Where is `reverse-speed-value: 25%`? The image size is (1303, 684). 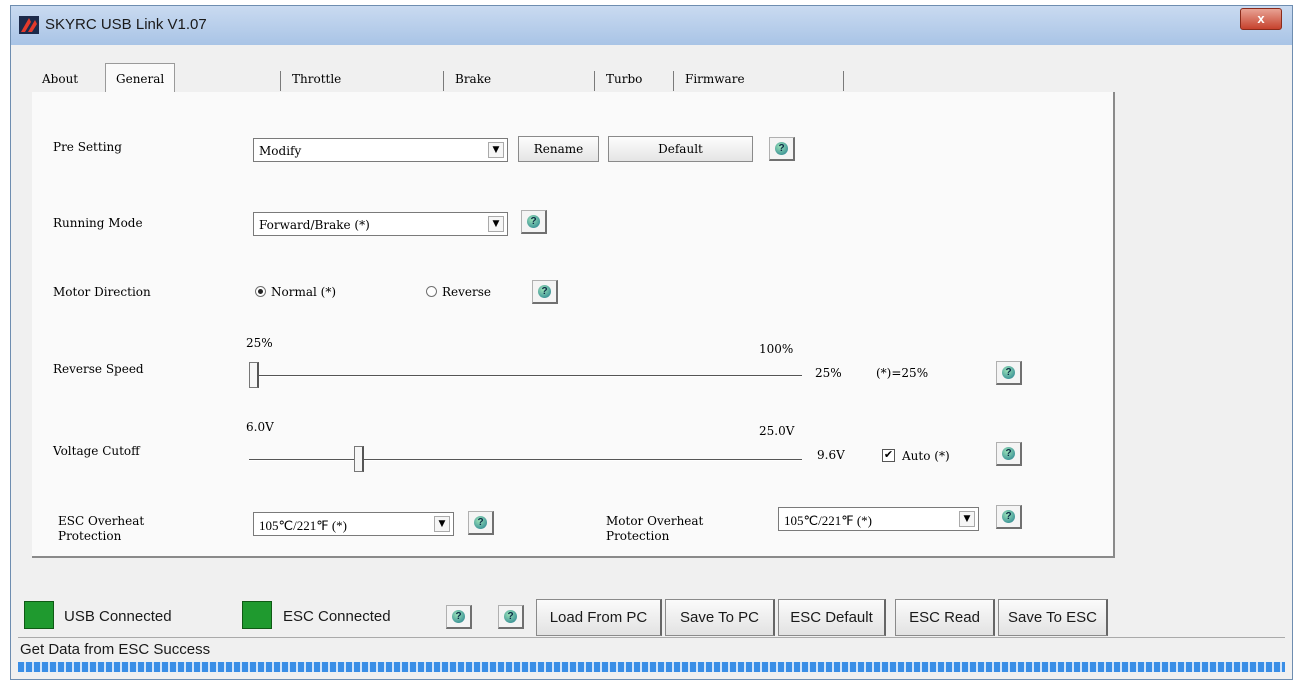 reverse-speed-value: 25% is located at coordinates (828, 373).